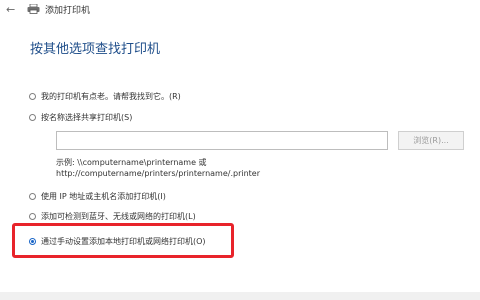  What do you see at coordinates (87, 117) in the screenshot?
I see `option-shared-by-name-label: 按名称选择共享打印机(S)` at bounding box center [87, 117].